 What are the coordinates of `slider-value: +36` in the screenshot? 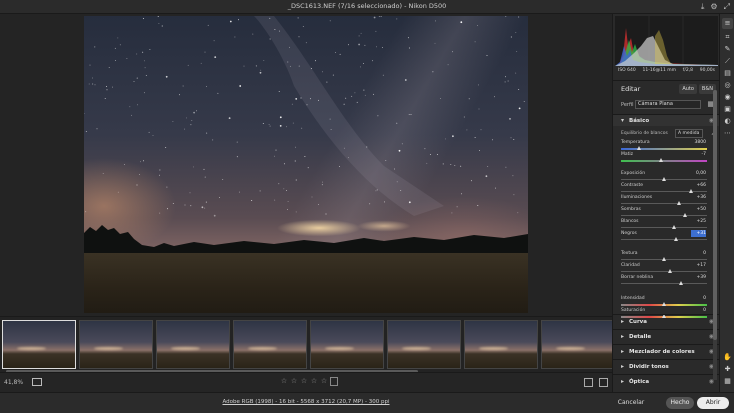 It's located at (699, 197).